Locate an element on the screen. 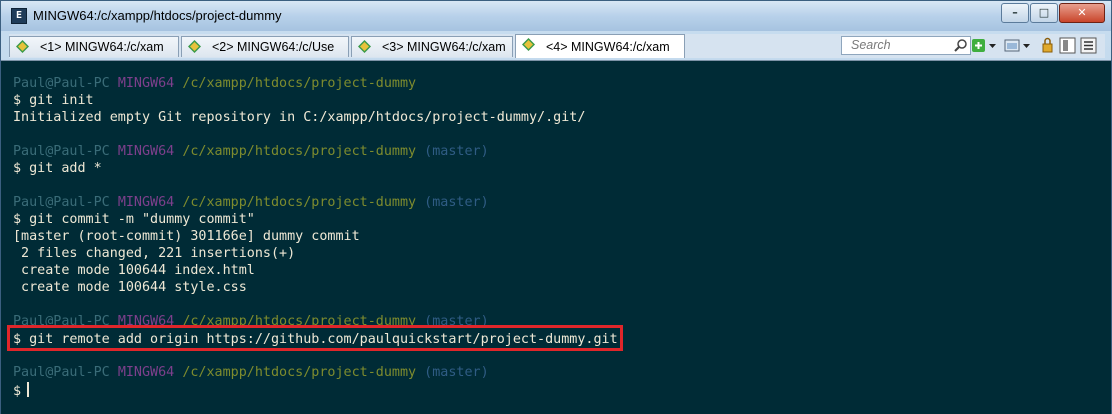  window-layout-icon is located at coordinates (1012, 45).